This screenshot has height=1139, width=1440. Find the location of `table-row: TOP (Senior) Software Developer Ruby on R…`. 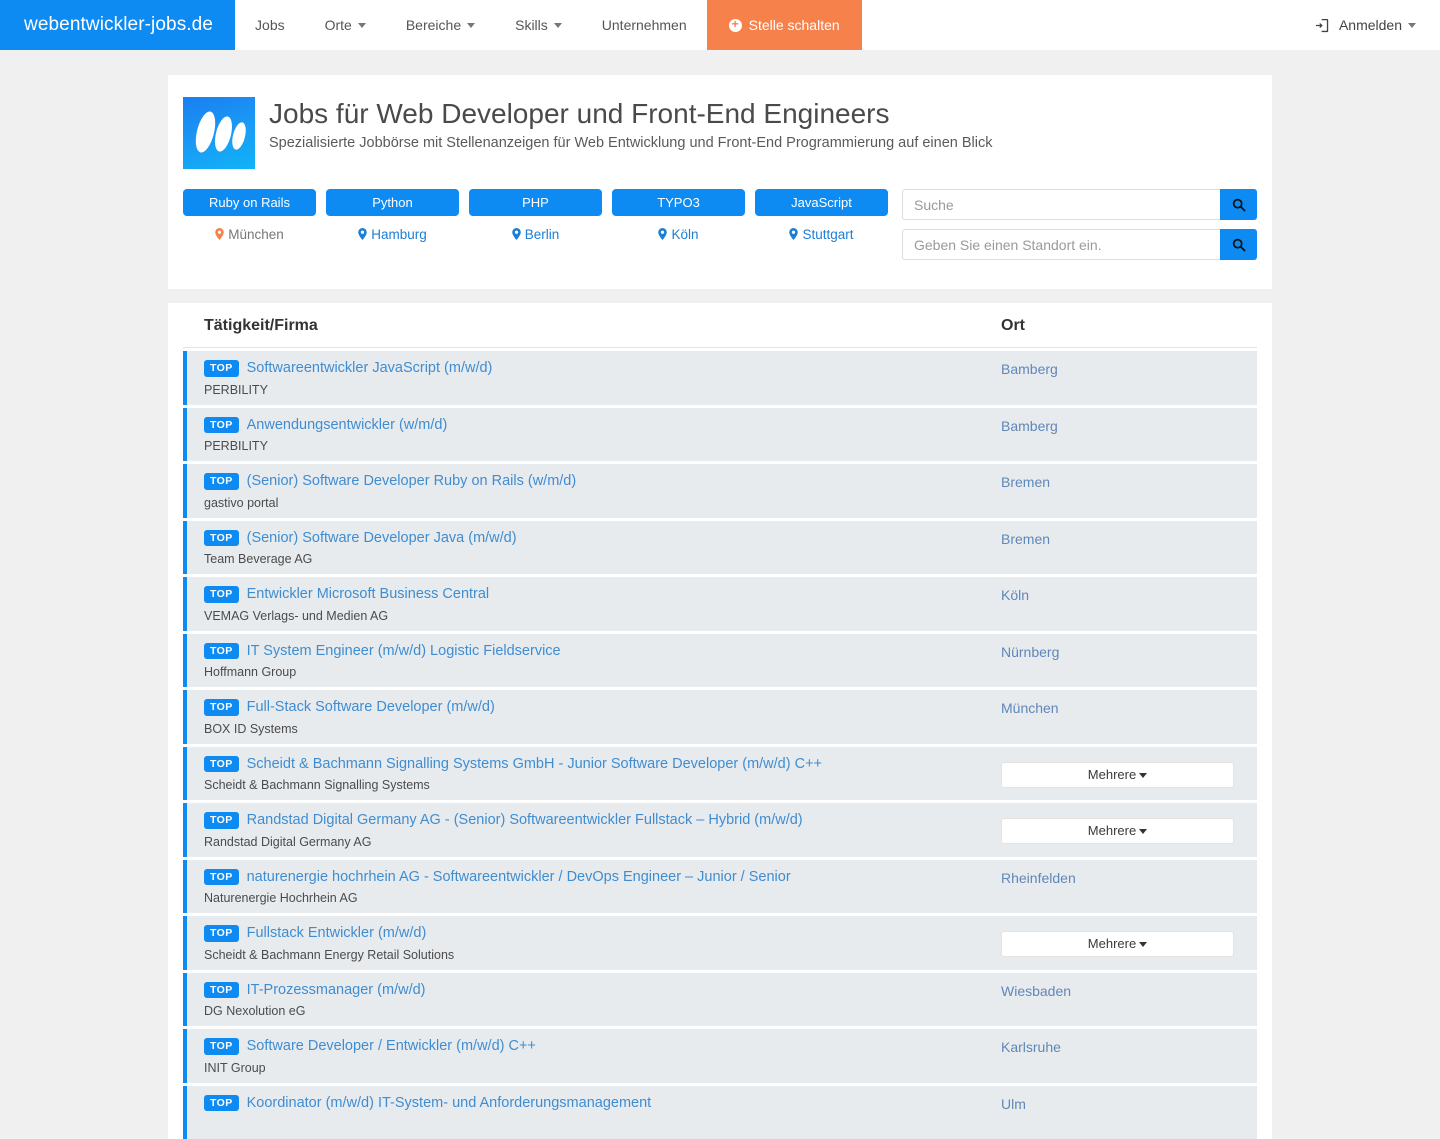

table-row: TOP (Senior) Software Developer Ruby on R… is located at coordinates (720, 491).